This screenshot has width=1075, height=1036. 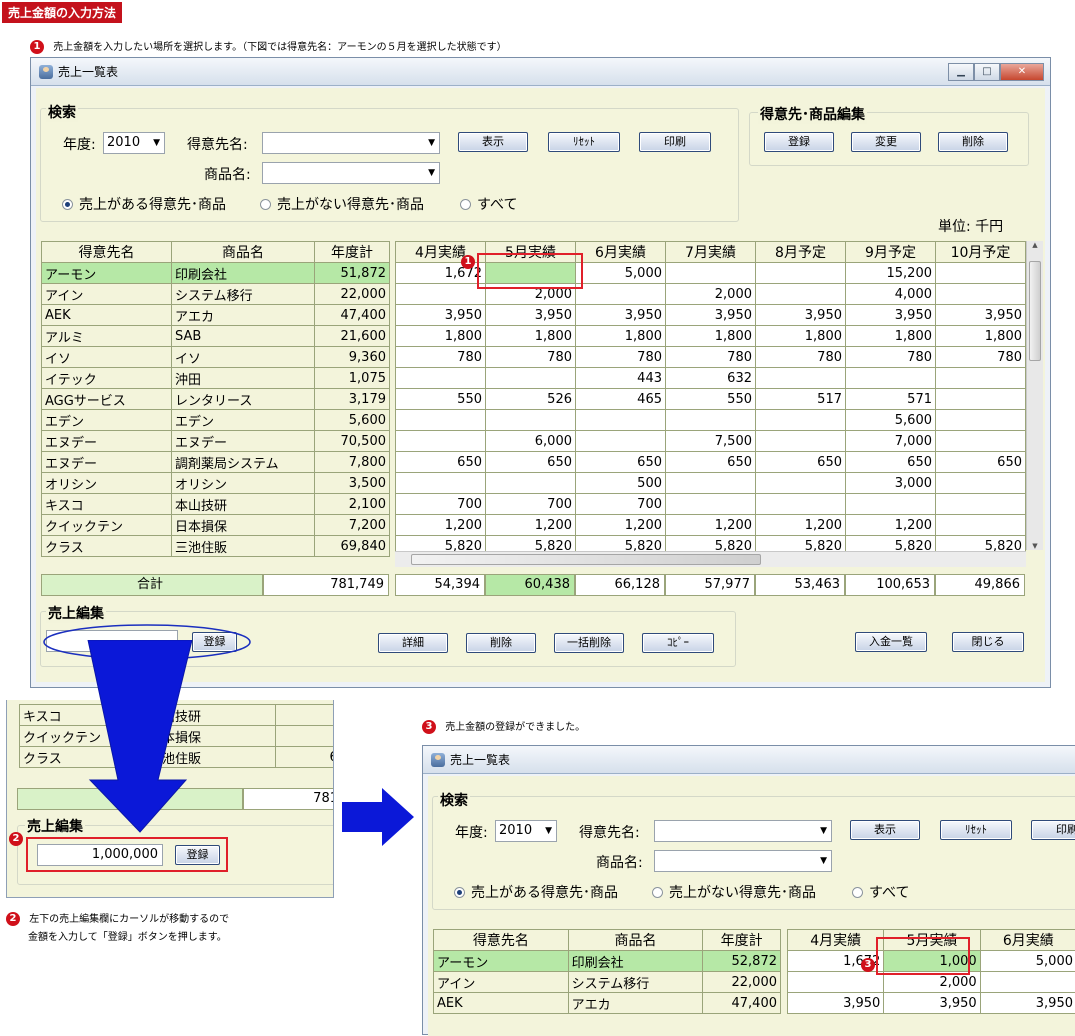 I want to click on table-row: AEKアエカ47,400, so click(x=607, y=1003).